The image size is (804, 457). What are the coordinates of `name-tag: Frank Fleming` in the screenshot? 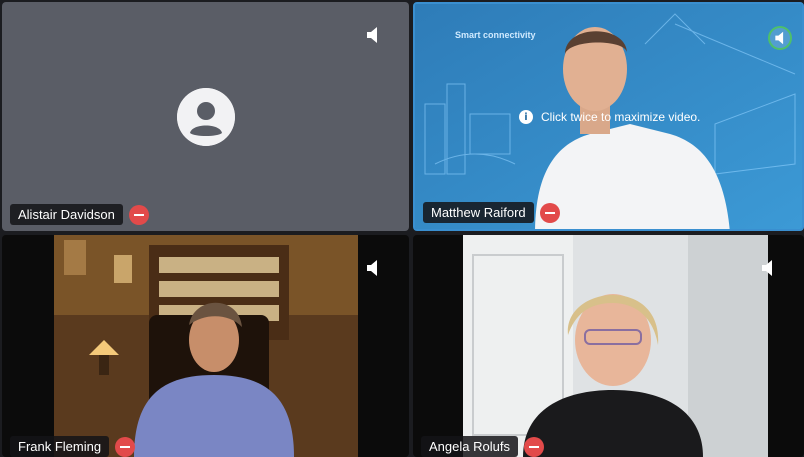 It's located at (73, 446).